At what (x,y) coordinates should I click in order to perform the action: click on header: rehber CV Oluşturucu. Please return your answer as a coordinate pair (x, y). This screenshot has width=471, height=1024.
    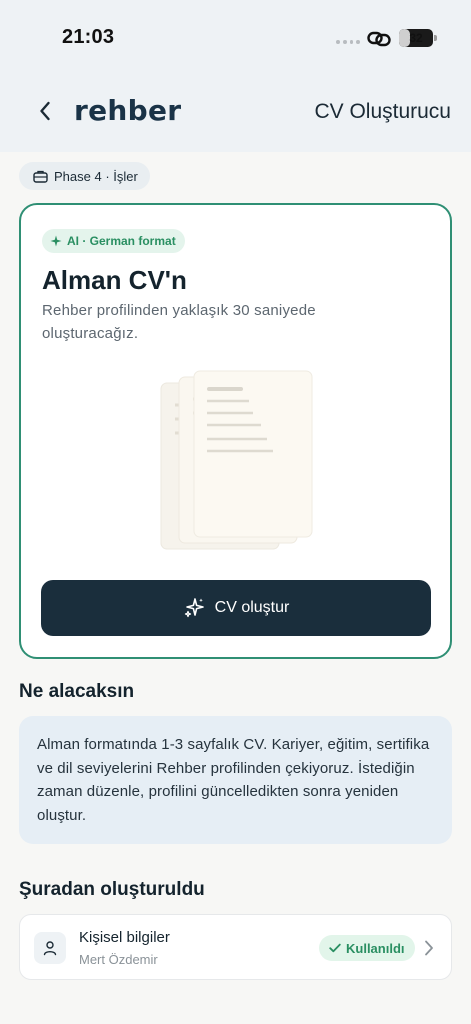
    Looking at the image, I should click on (235, 112).